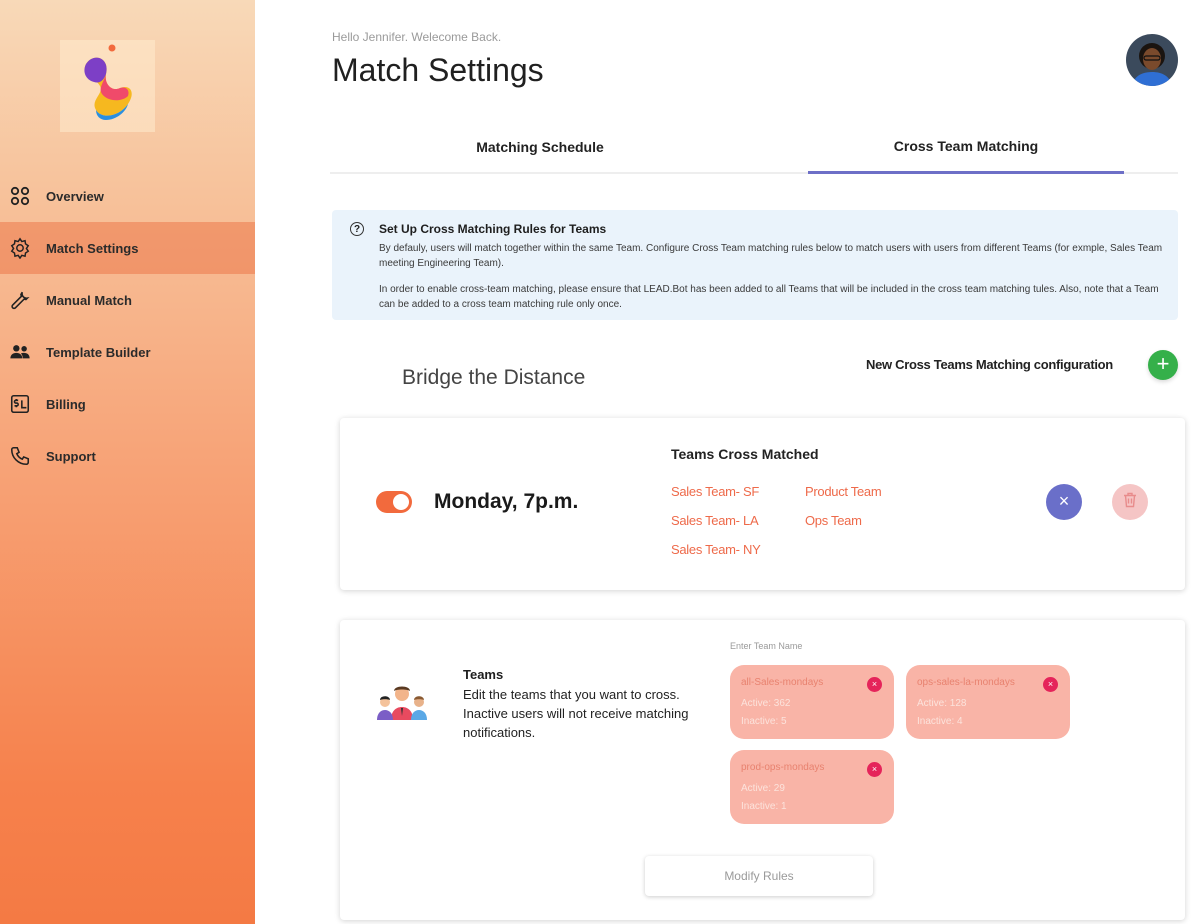 This screenshot has width=1200, height=924. I want to click on new-config-label: New Cross Teams Matching configuration, so click(989, 364).